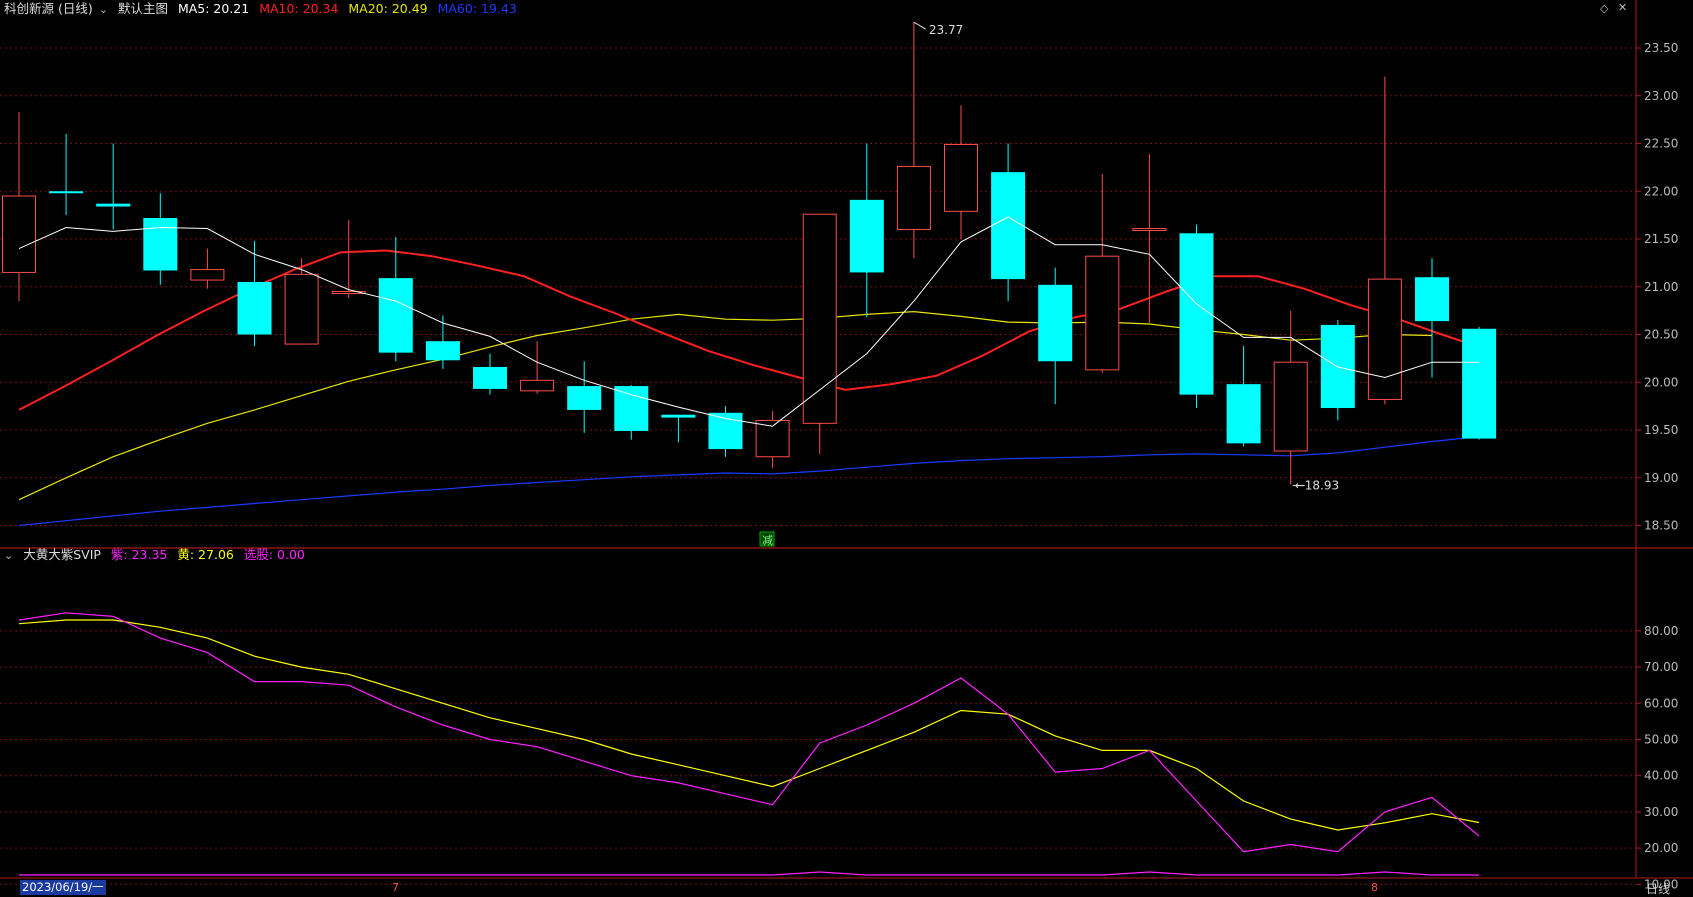 This screenshot has height=897, width=1693. I want to click on period-label: 日线, so click(1658, 888).